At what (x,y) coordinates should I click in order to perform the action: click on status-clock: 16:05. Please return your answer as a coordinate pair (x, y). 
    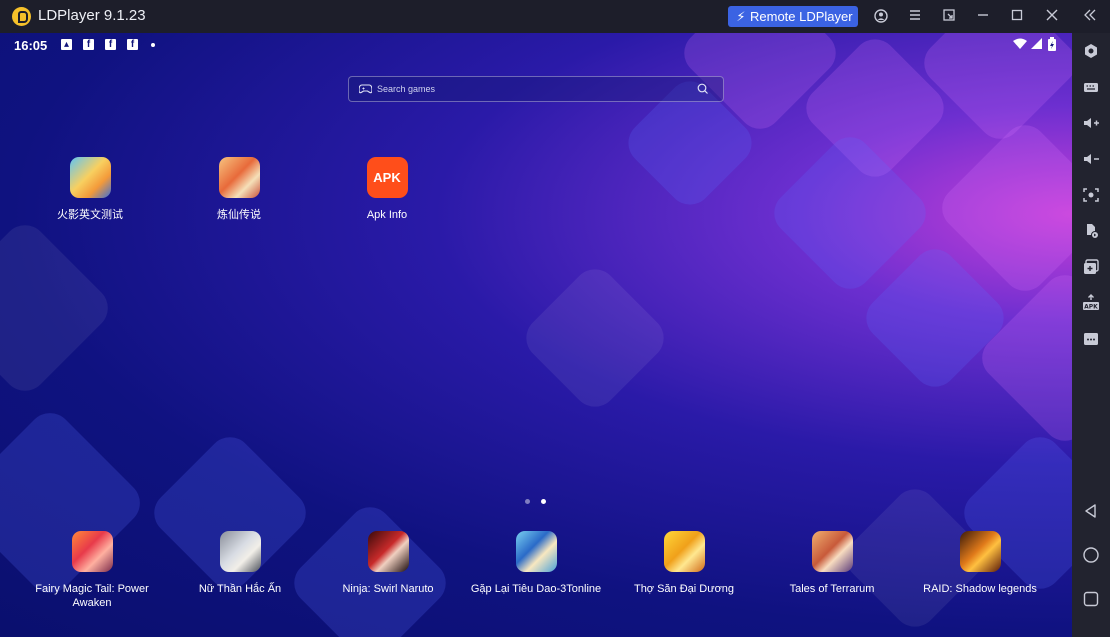
    Looking at the image, I should click on (31, 45).